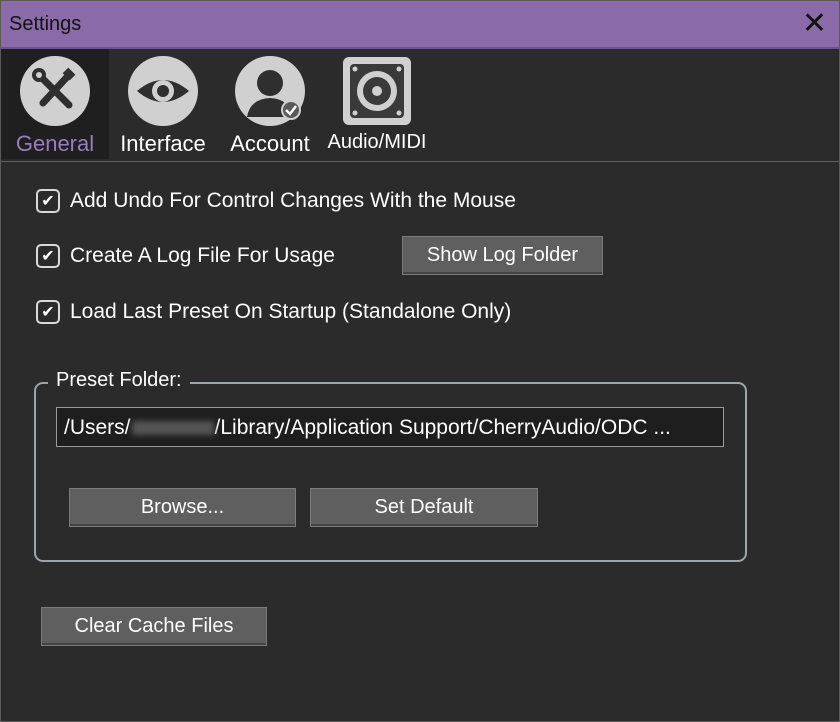  Describe the element at coordinates (154, 626) in the screenshot. I see `clear-cache-button: Clear Cache Files` at that location.